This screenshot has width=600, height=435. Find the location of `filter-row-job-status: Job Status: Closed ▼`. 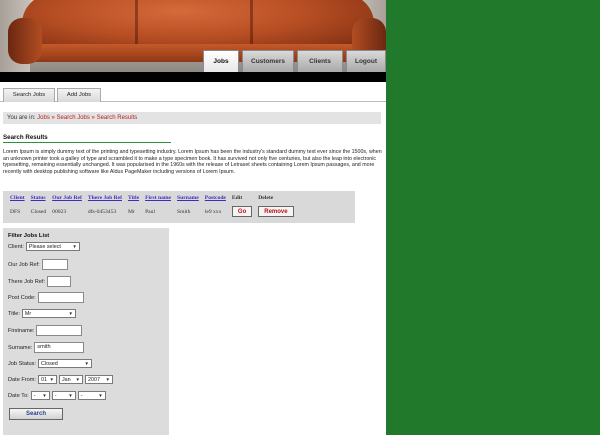

filter-row-job-status: Job Status: Closed ▼ is located at coordinates (51, 363).